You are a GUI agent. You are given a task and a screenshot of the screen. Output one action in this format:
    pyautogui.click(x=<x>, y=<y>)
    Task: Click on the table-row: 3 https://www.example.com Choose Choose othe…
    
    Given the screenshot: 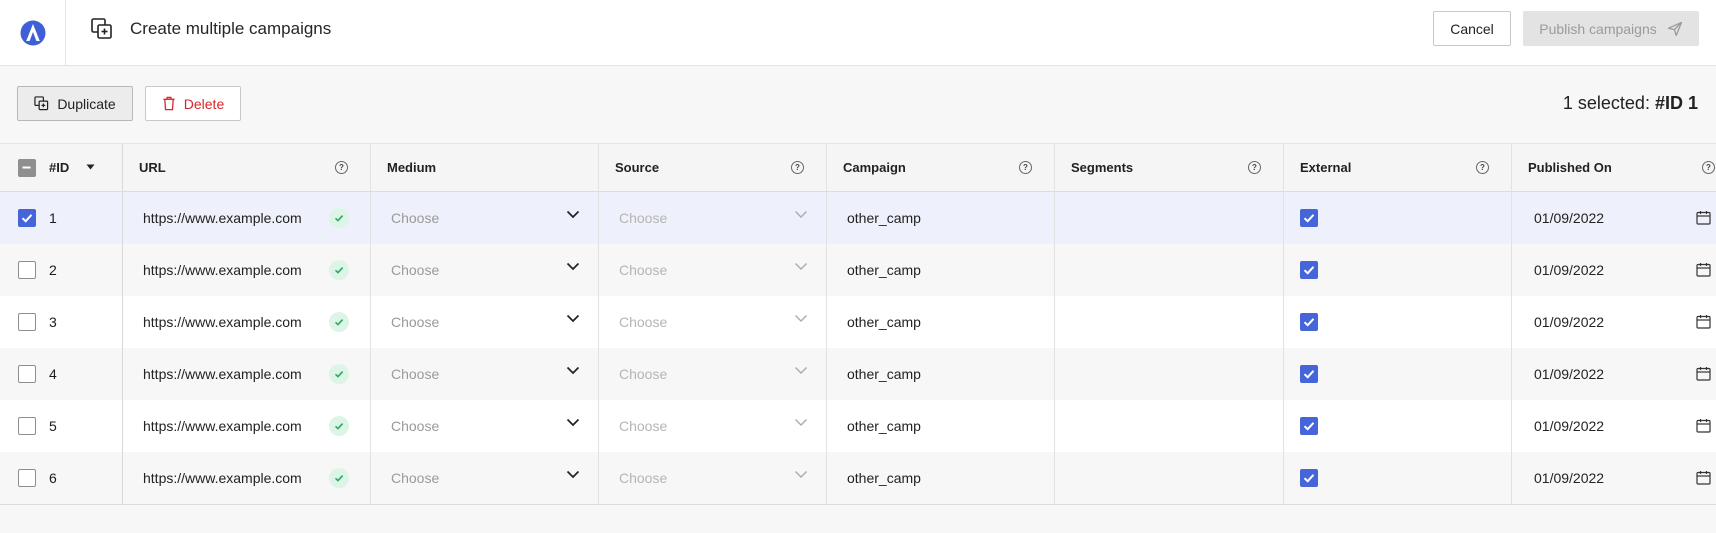 What is the action you would take?
    pyautogui.click(x=858, y=322)
    